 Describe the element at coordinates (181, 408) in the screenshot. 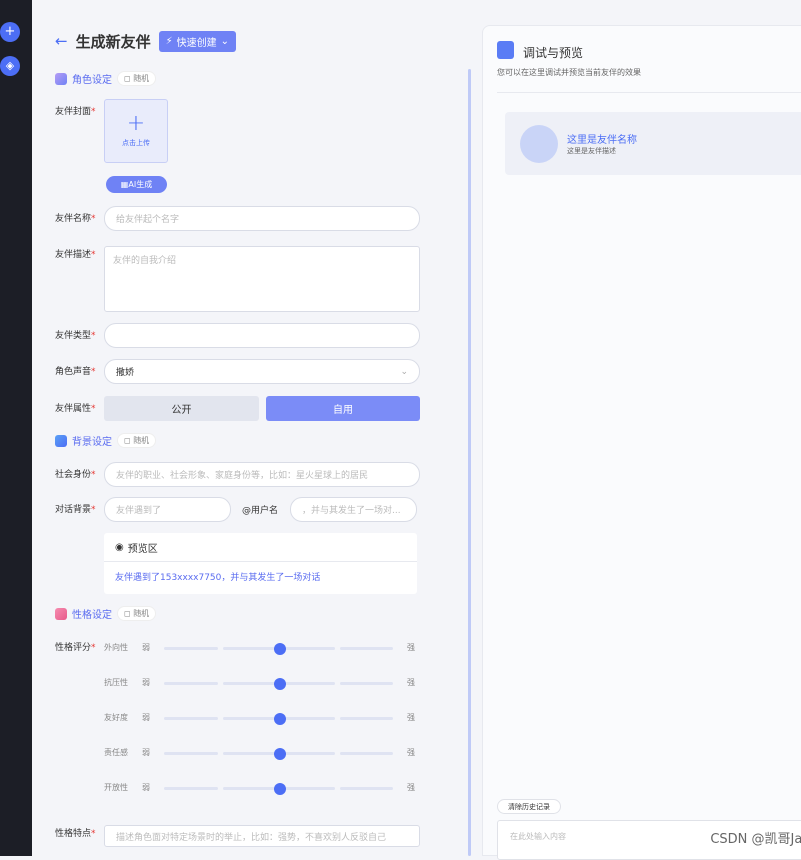

I see `attr-public-button: 公开` at that location.